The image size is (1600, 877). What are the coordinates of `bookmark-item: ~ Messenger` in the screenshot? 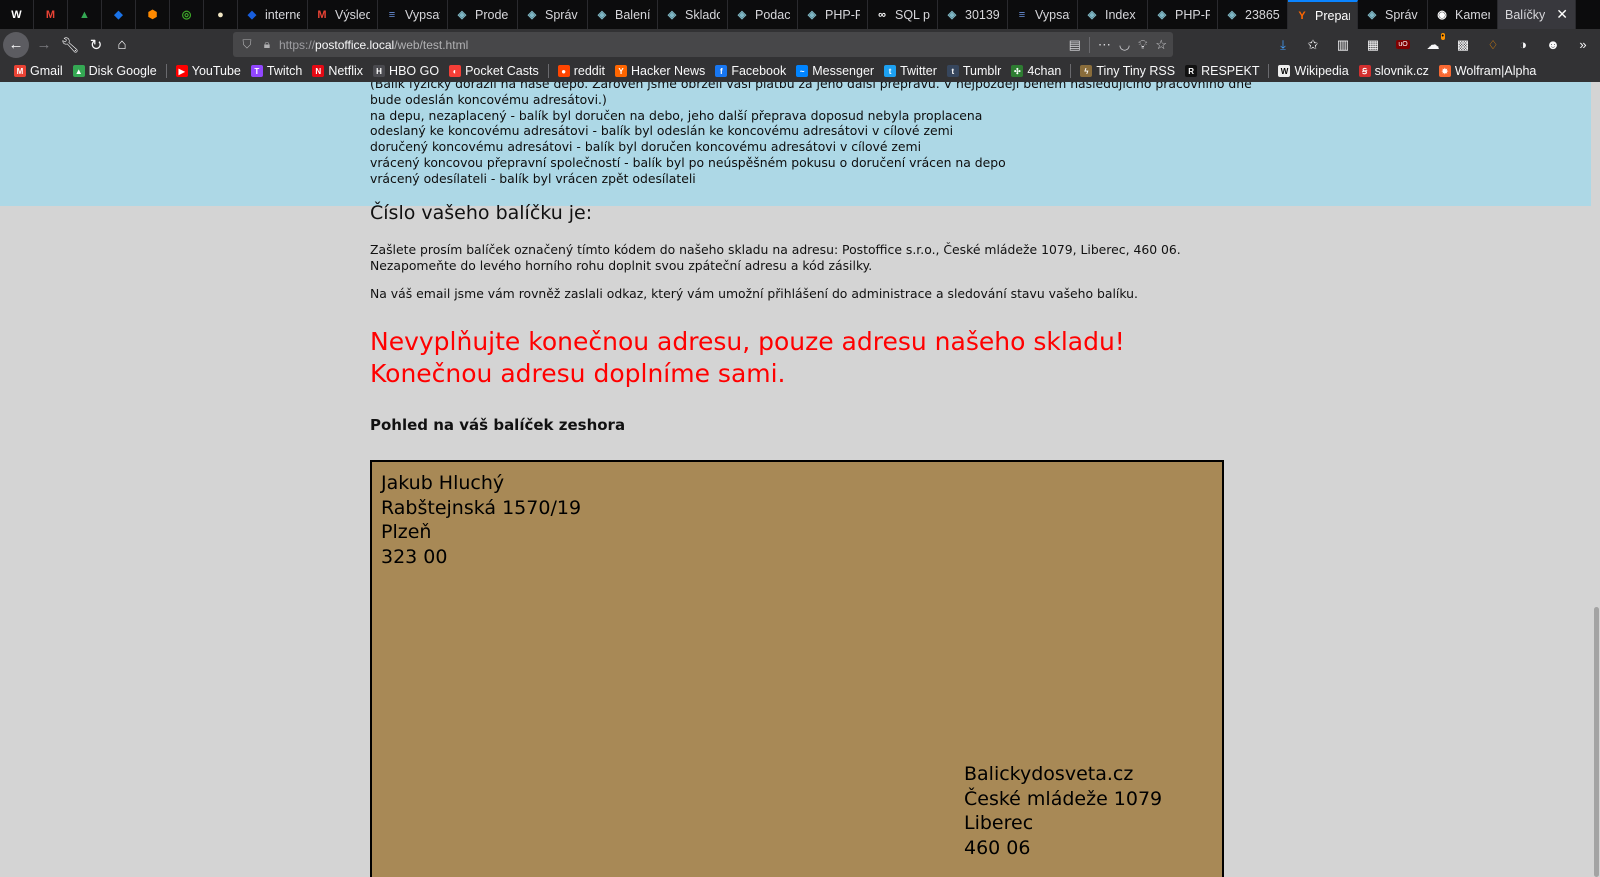 It's located at (835, 71).